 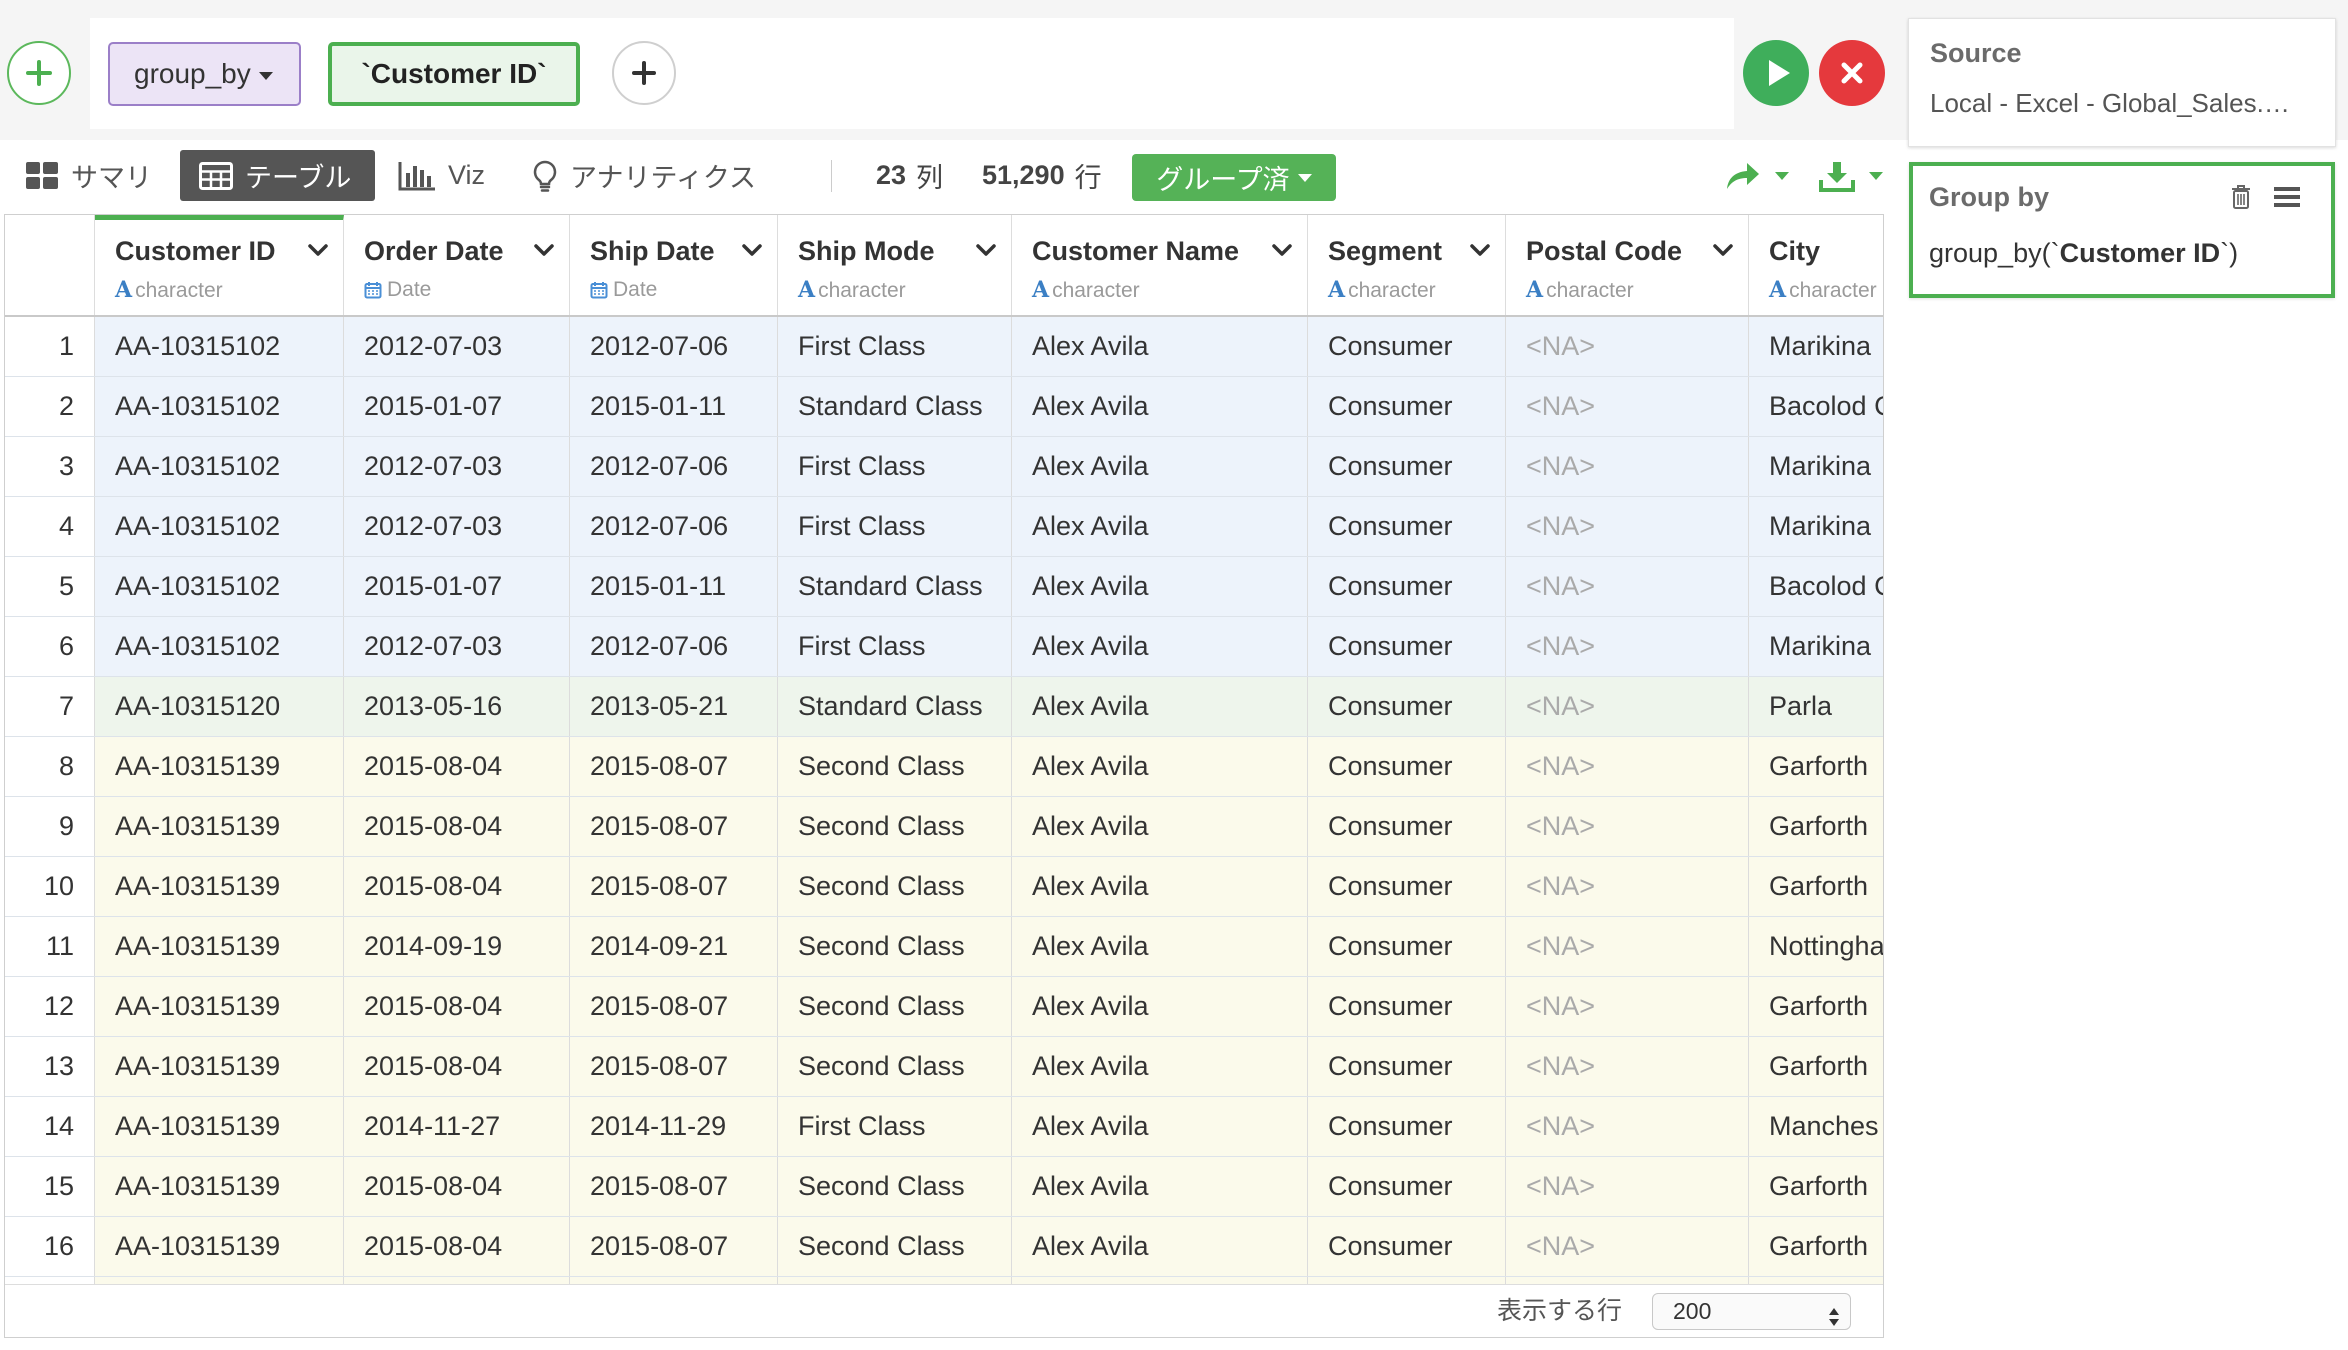 What do you see at coordinates (895, 265) in the screenshot?
I see `column-header-ship-mode: Ship Modecharacter` at bounding box center [895, 265].